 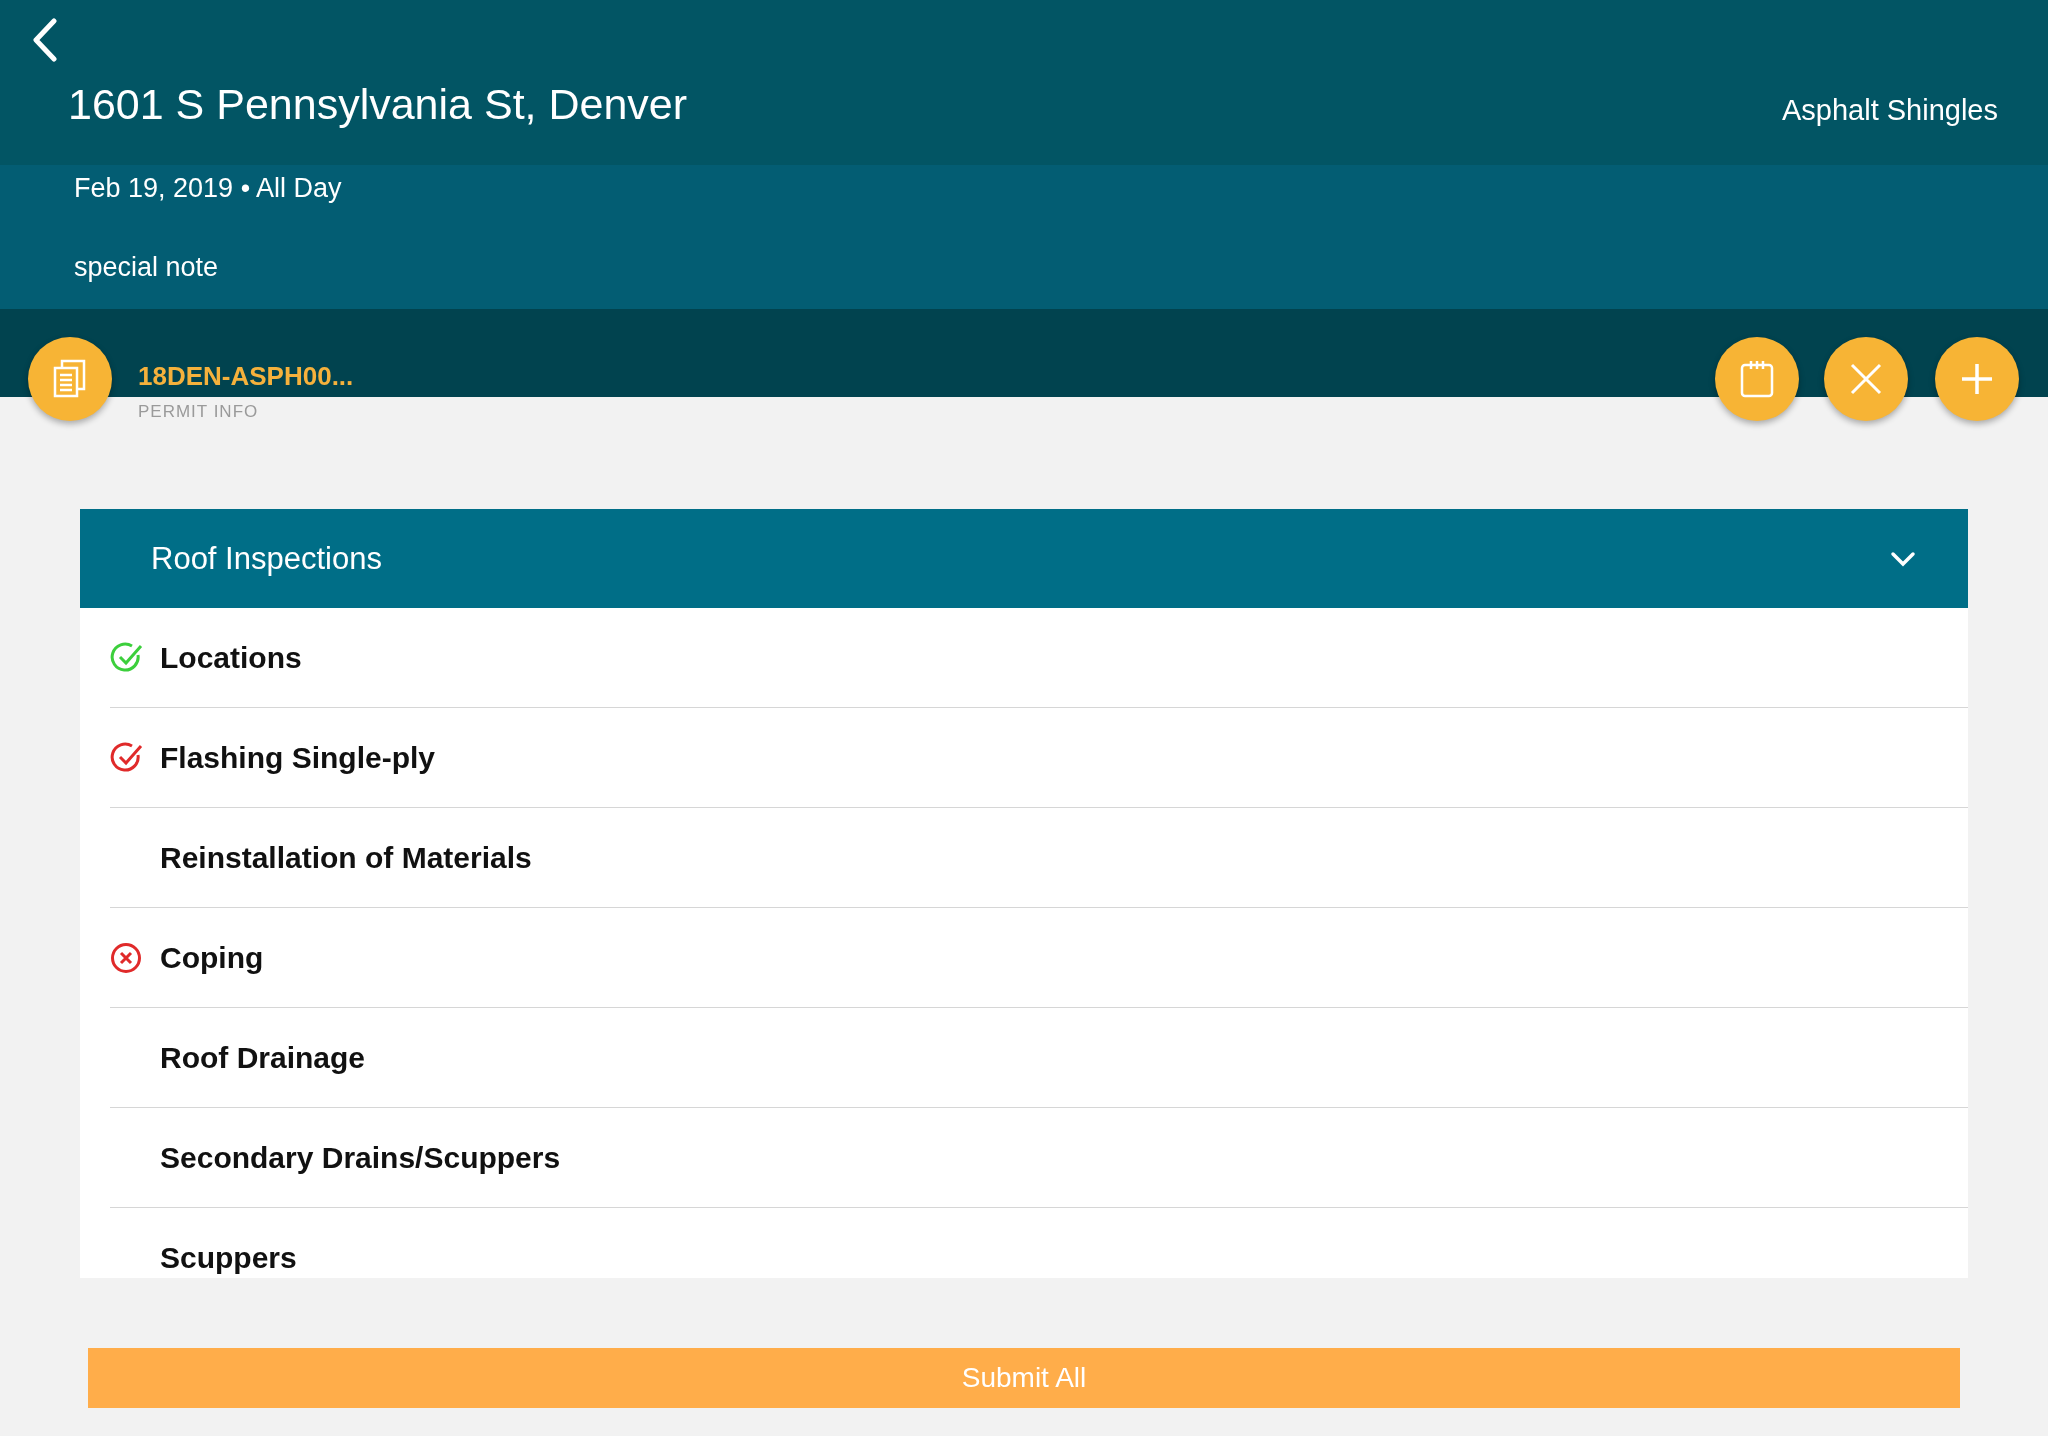 I want to click on documents-button, so click(x=70, y=379).